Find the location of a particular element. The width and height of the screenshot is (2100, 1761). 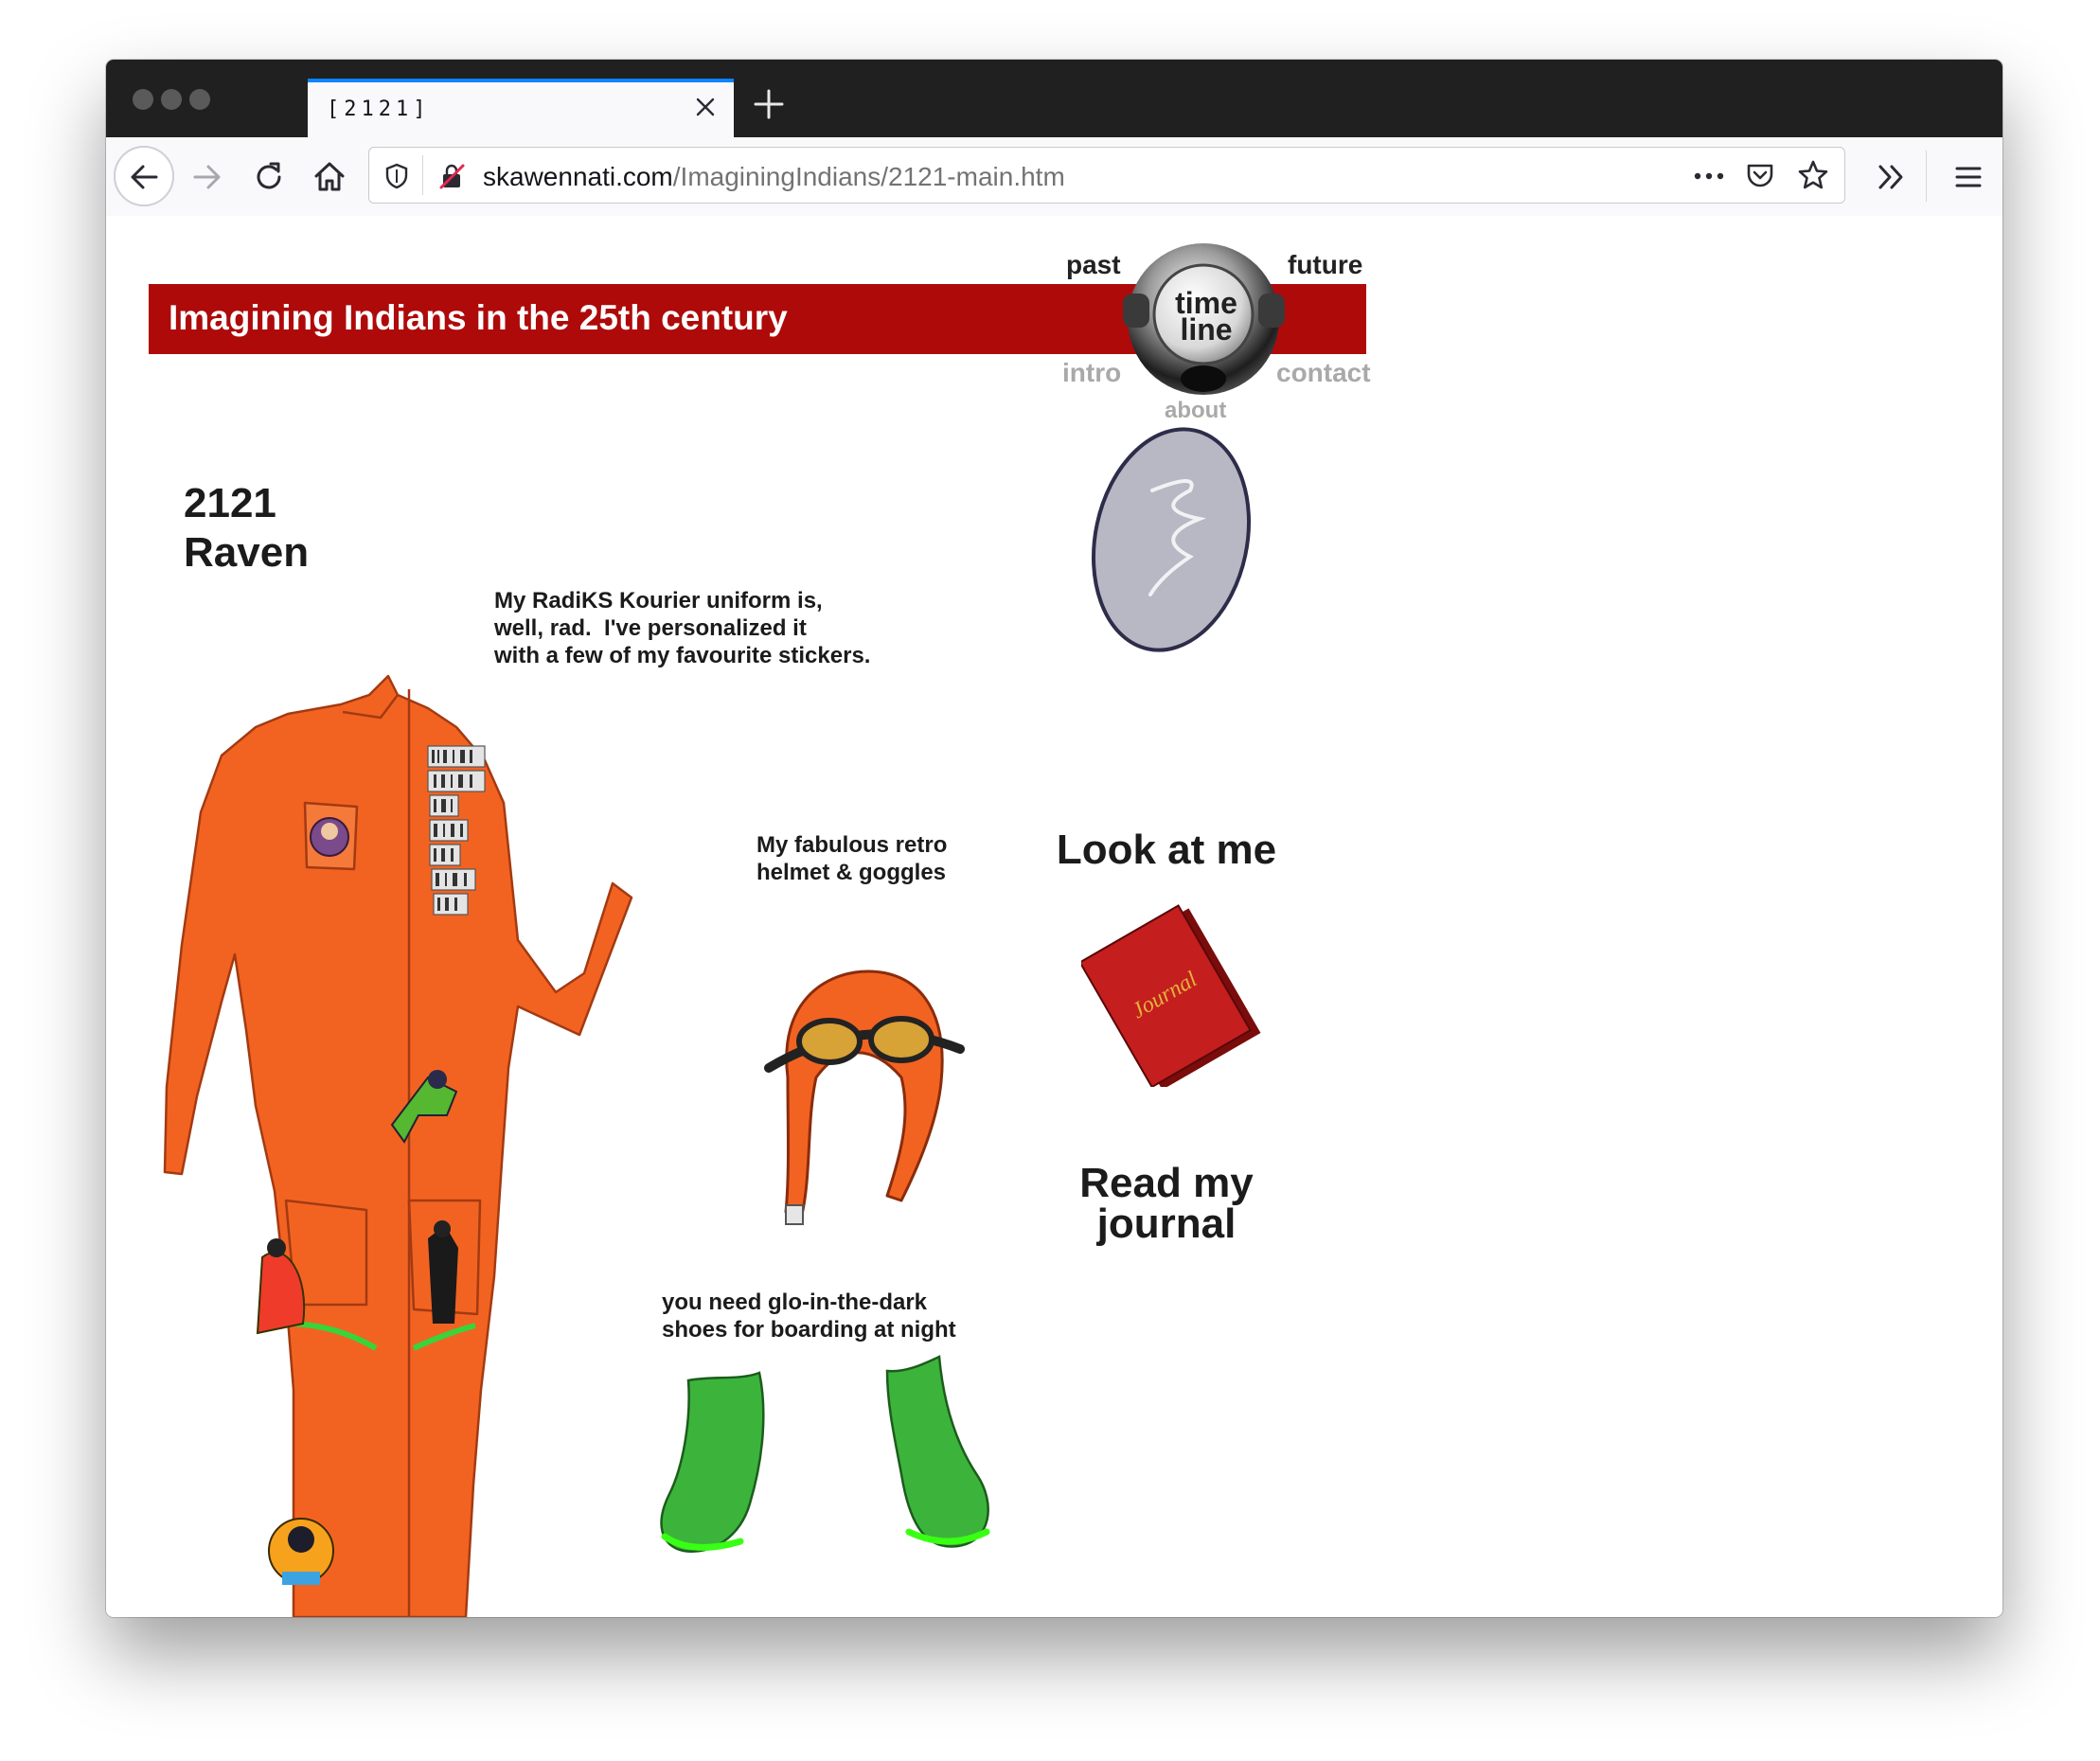

banner-title: Imagining Indians in the 25th century is located at coordinates (478, 317).